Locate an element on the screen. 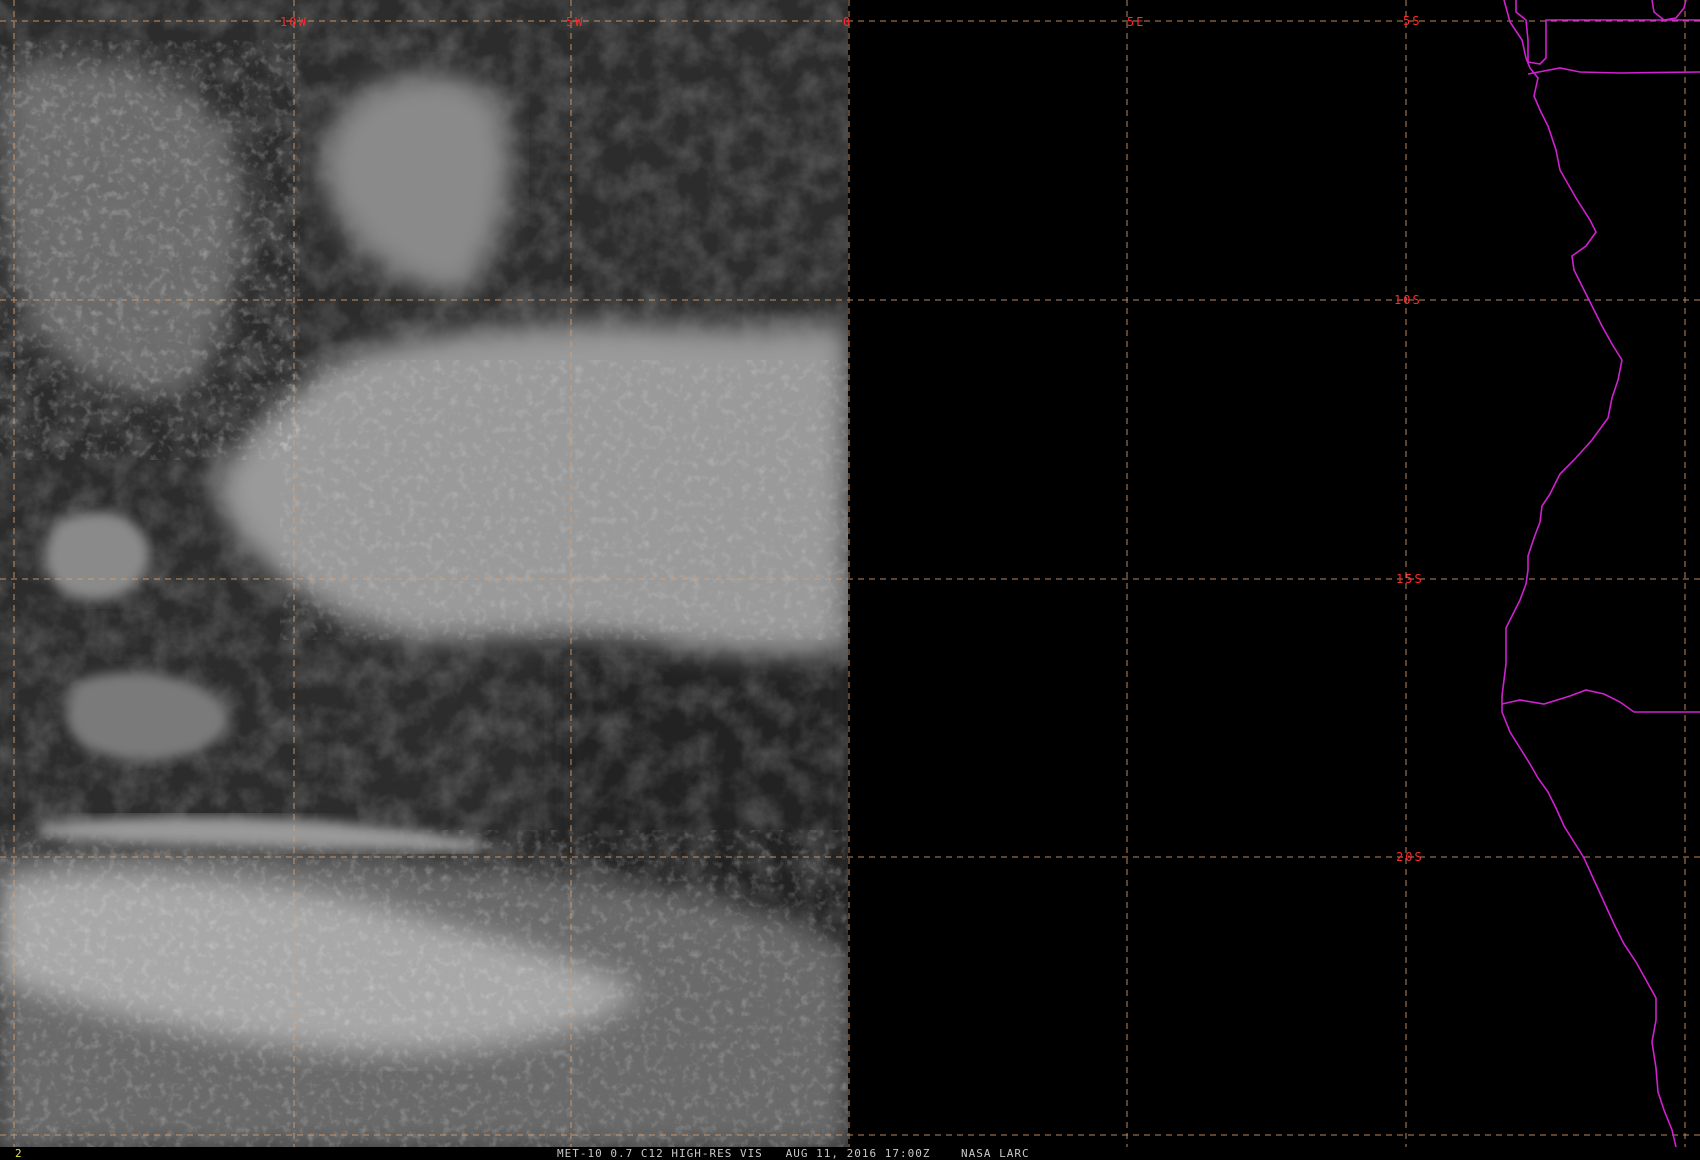 The height and width of the screenshot is (1160, 1700). longitude-label: 0 is located at coordinates (848, 22).